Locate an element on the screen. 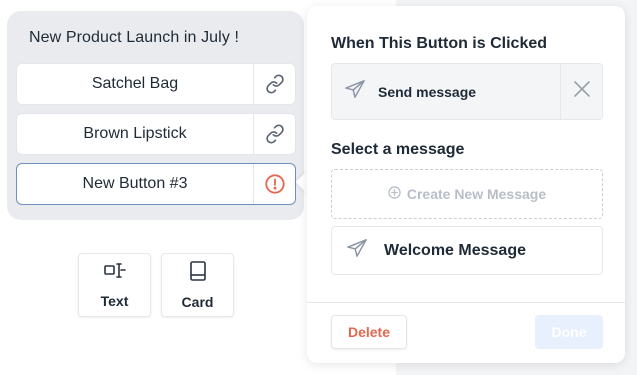  text-block-label: Text is located at coordinates (114, 300).